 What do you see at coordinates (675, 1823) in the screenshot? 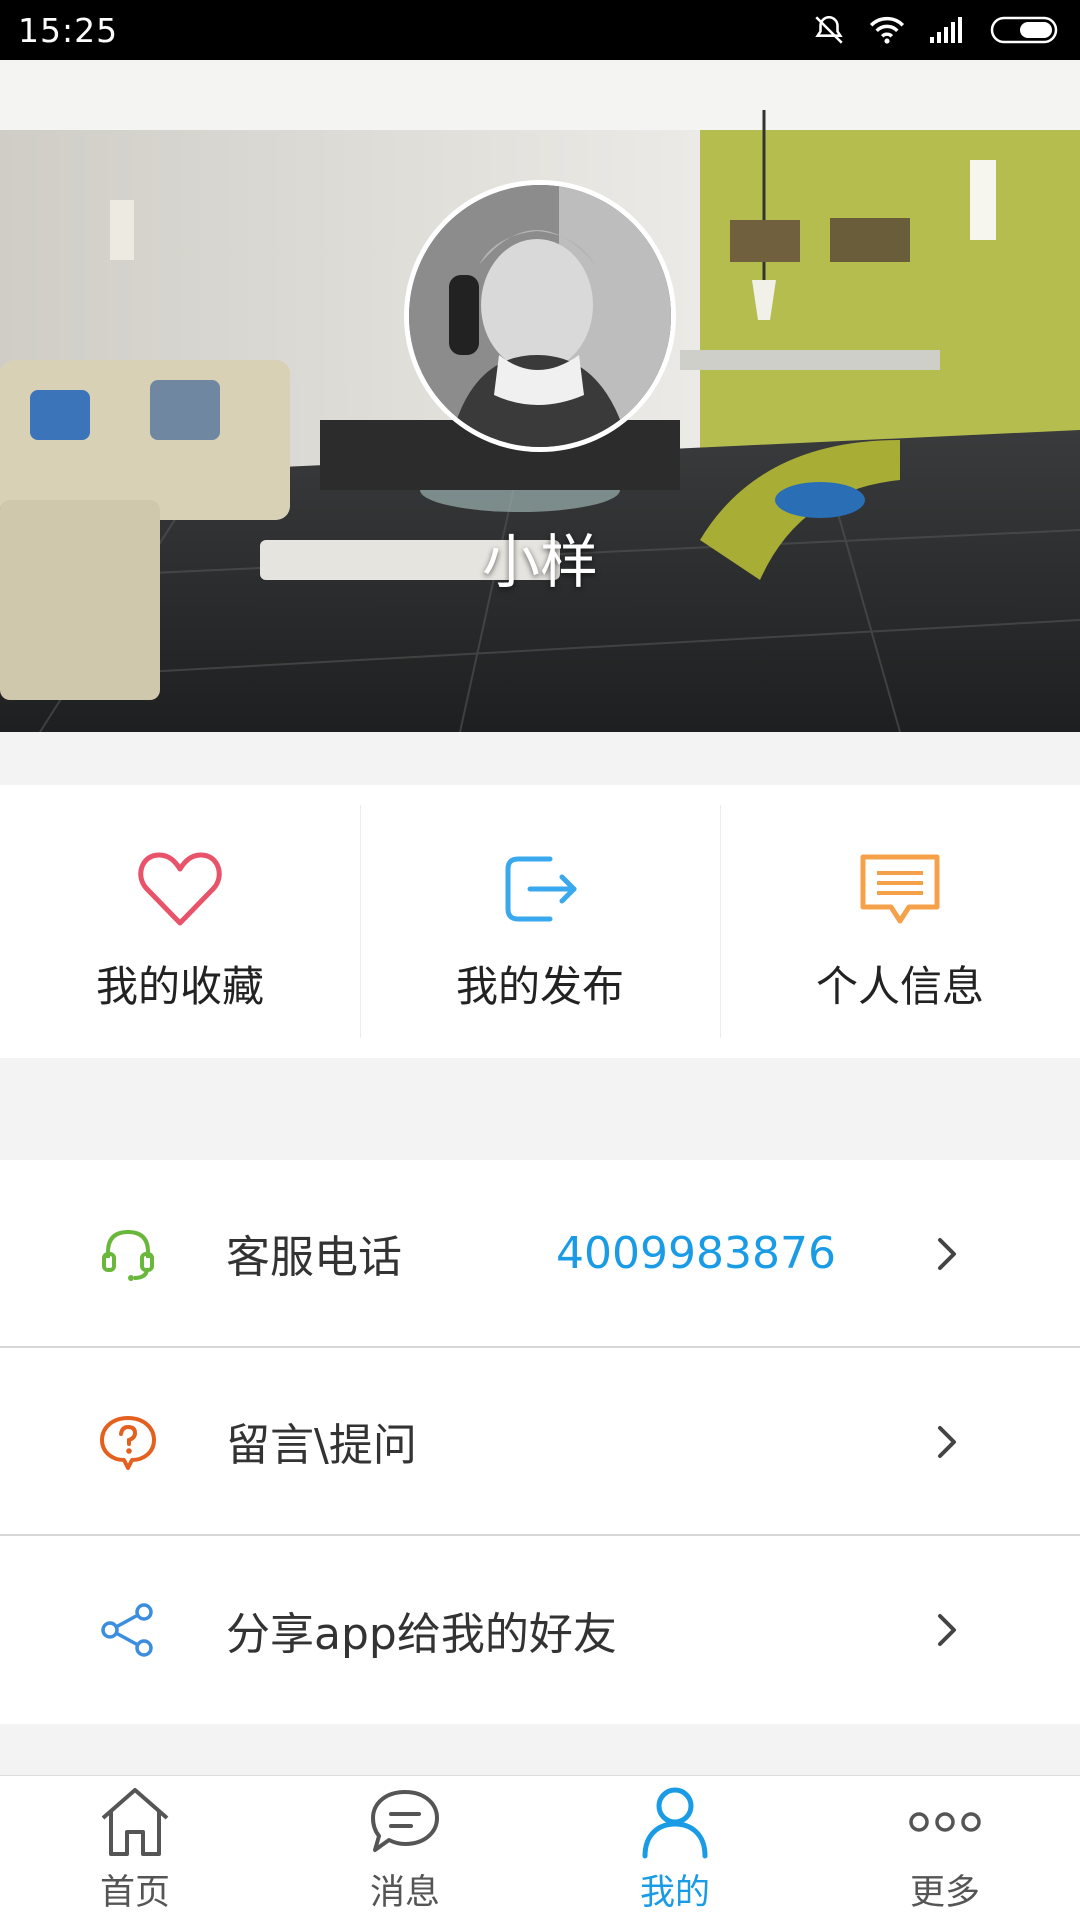
I see `user-icon` at bounding box center [675, 1823].